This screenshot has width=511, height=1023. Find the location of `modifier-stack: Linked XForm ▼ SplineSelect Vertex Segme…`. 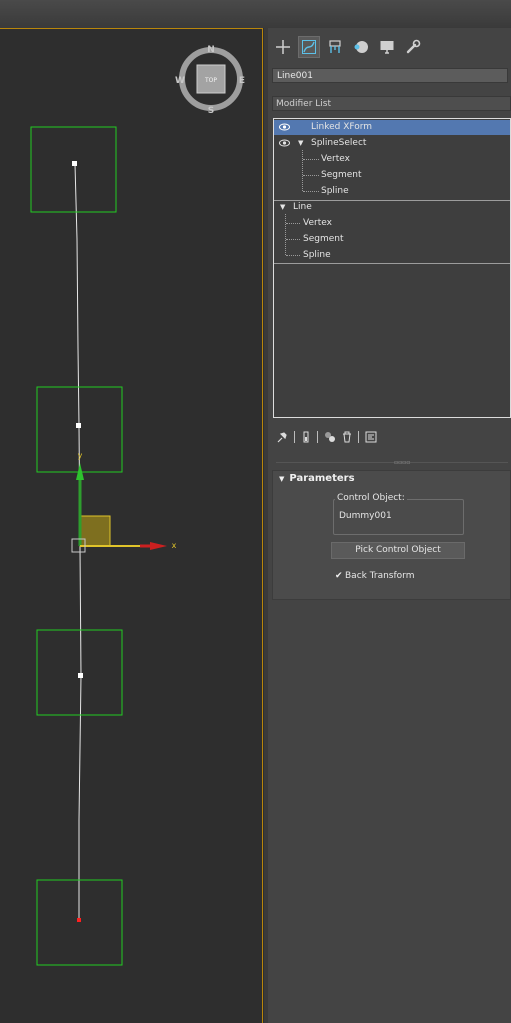

modifier-stack: Linked XForm ▼ SplineSelect Vertex Segme… is located at coordinates (392, 268).